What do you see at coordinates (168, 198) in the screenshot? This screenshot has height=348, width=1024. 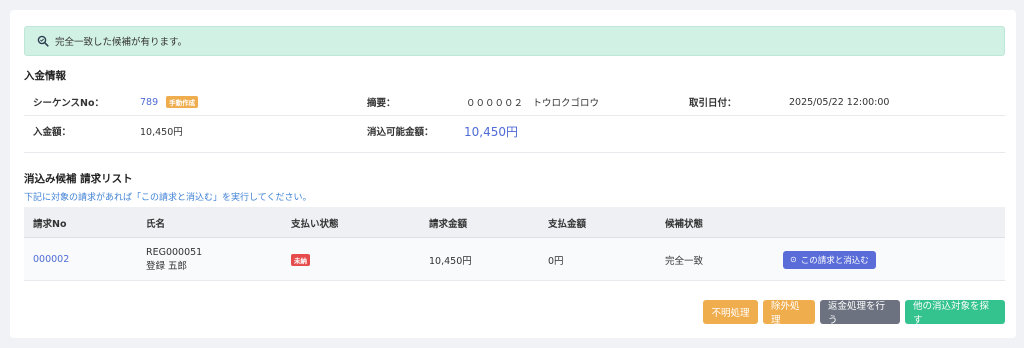 I see `candidates-note: 下記に対象の請求があれば「この請求と消込む」を実行してください。` at bounding box center [168, 198].